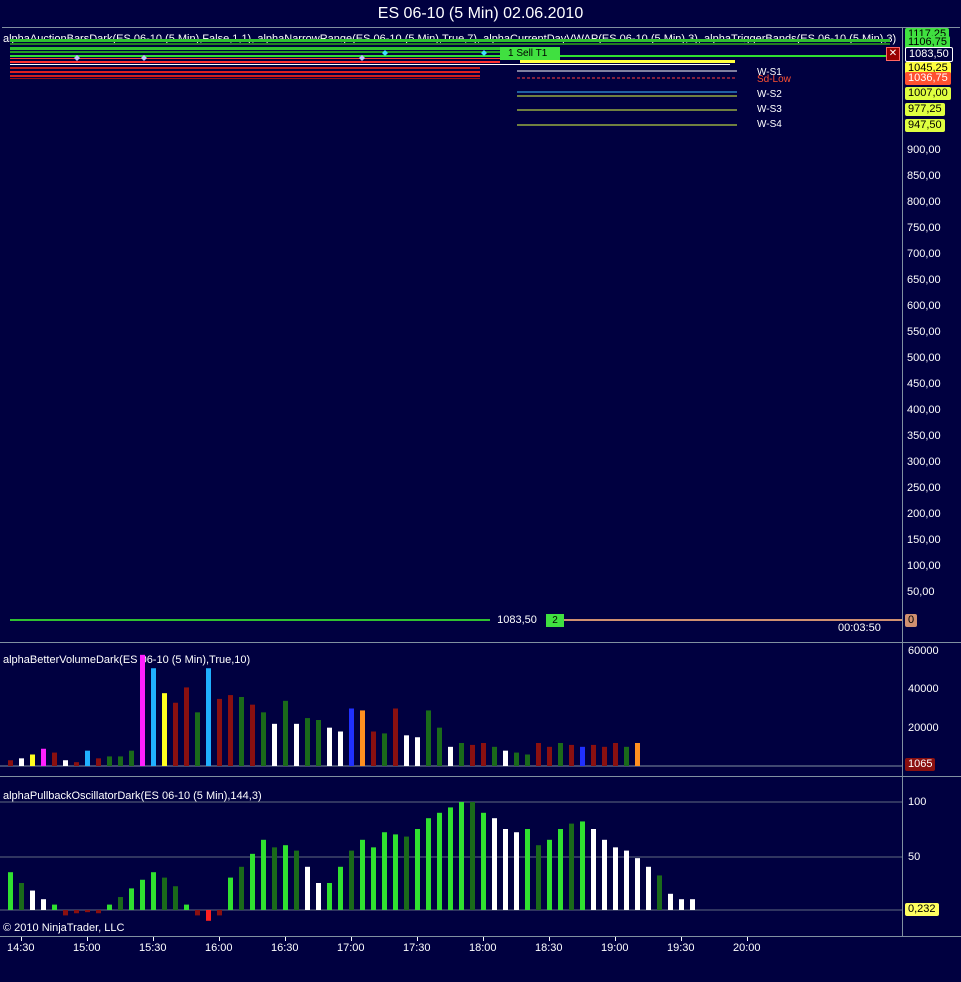  Describe the element at coordinates (681, 948) in the screenshot. I see `time-axis-label: 19:30` at that location.